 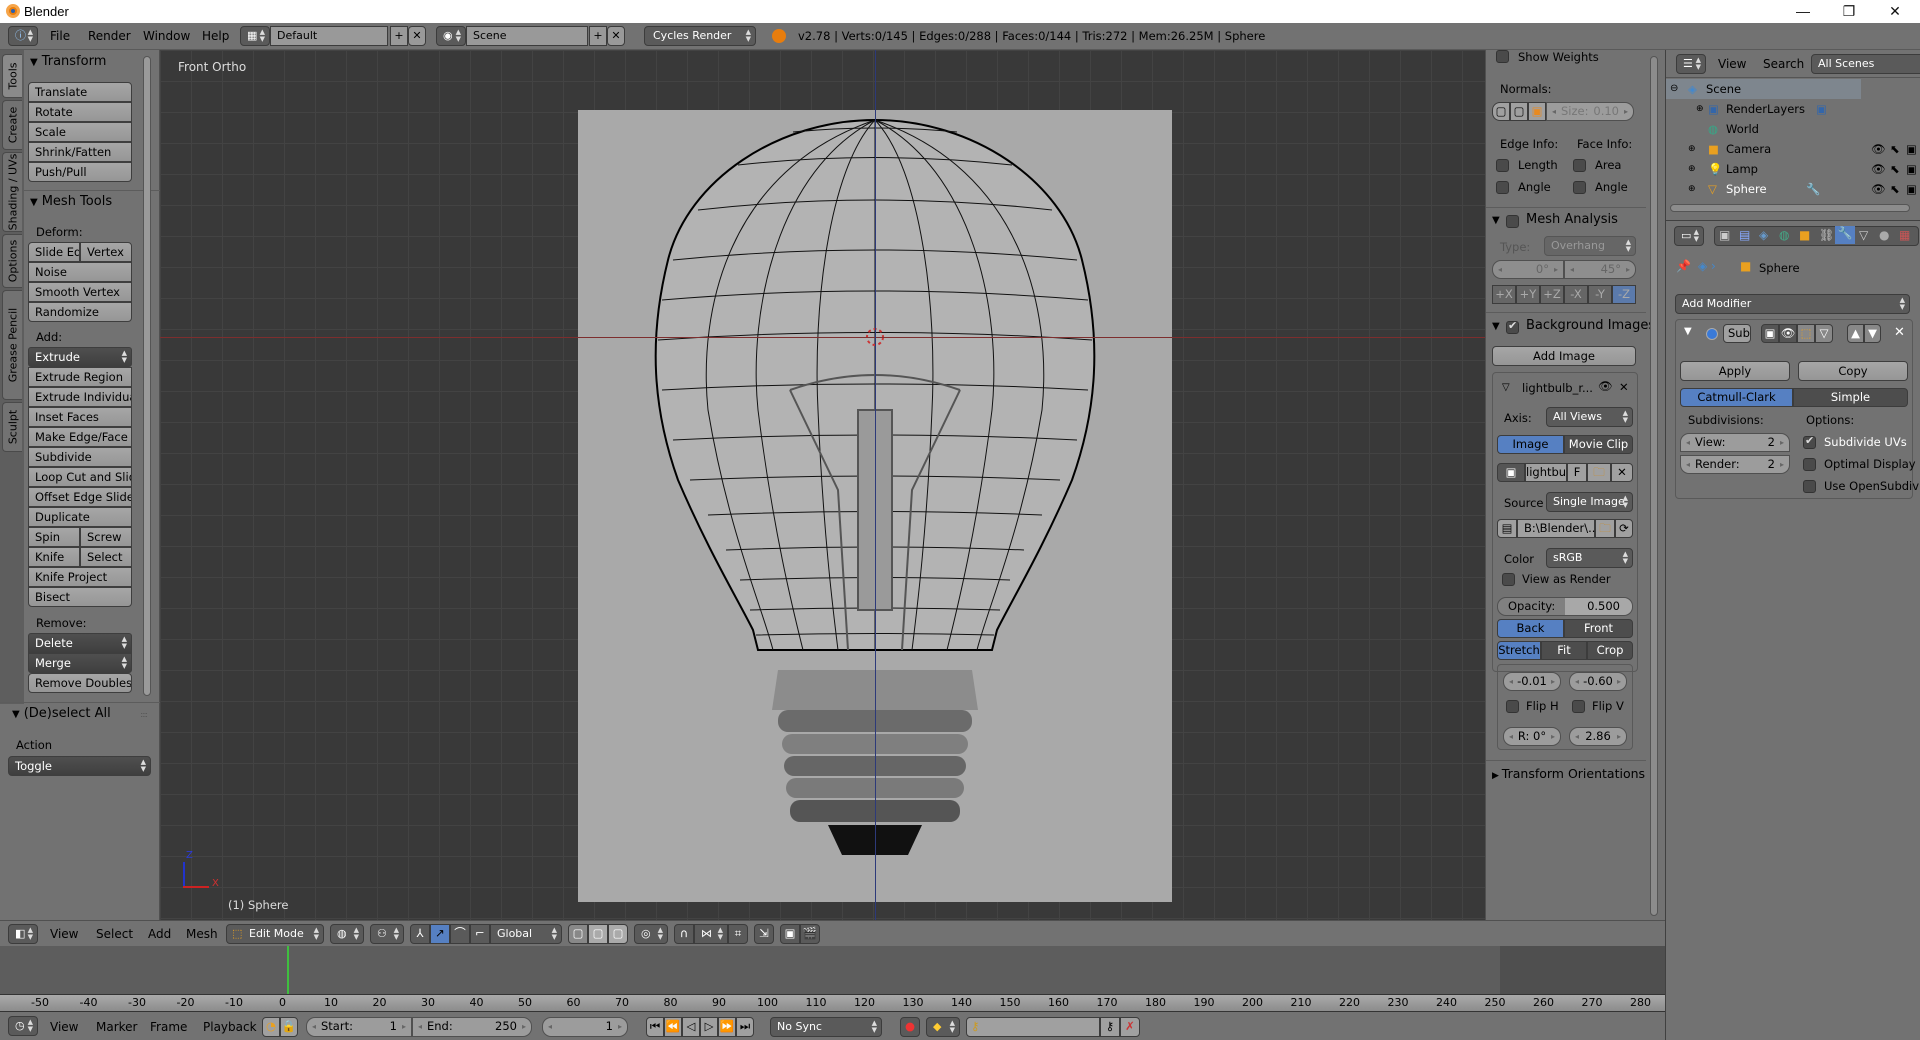 I want to click on color-space-dropdown: sRGB ▲ ▼, so click(x=1589, y=558).